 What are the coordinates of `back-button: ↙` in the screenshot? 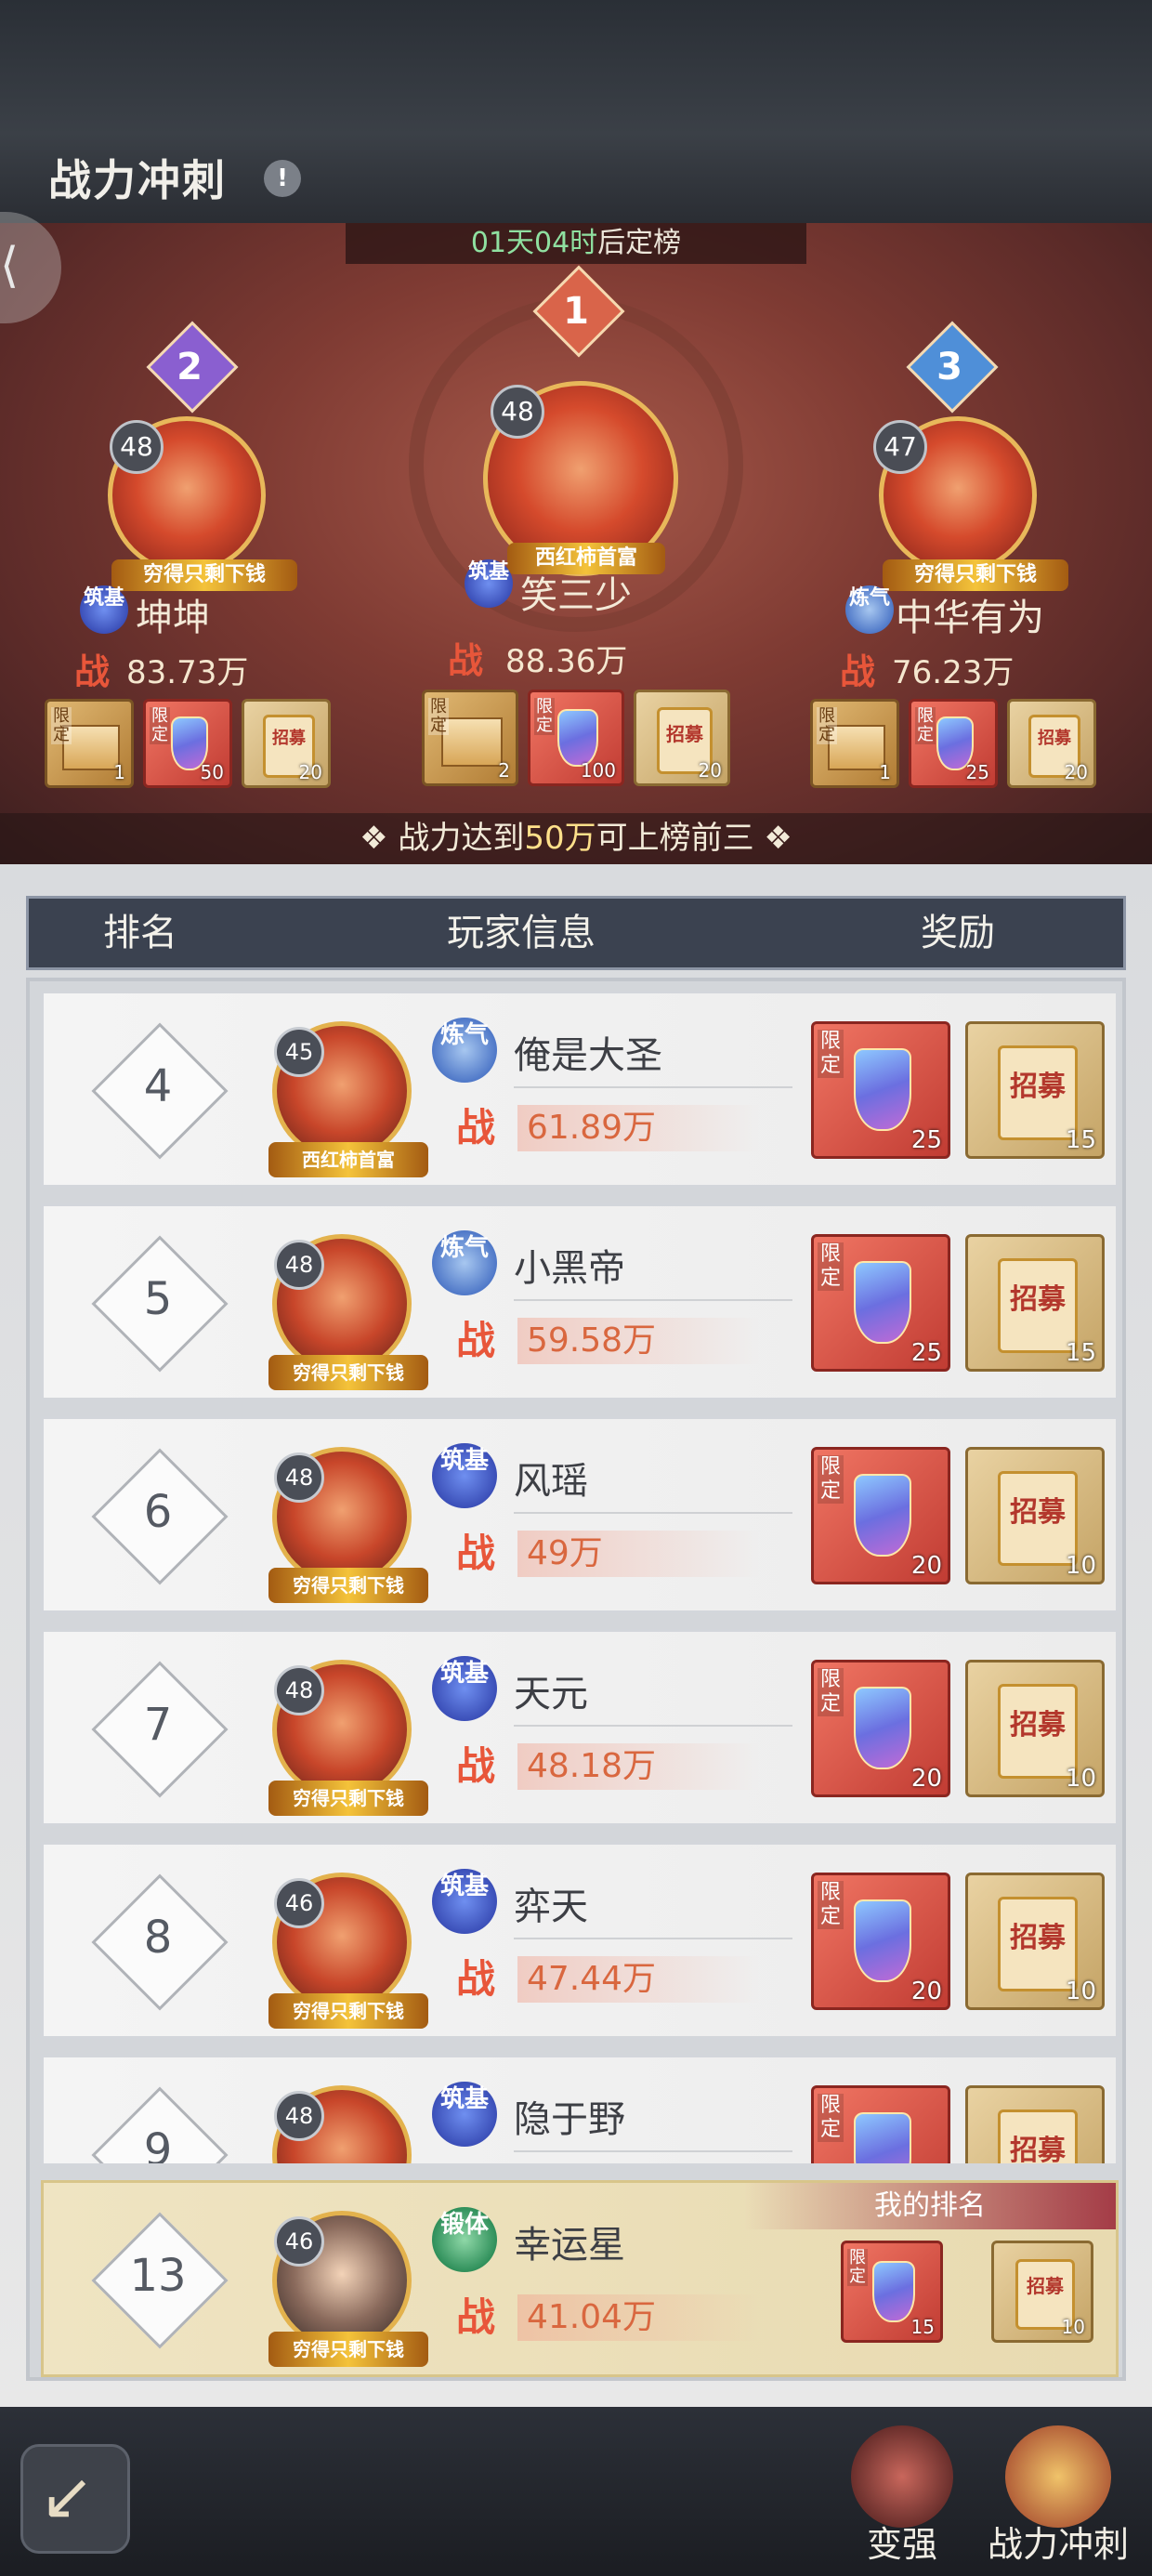 It's located at (75, 2499).